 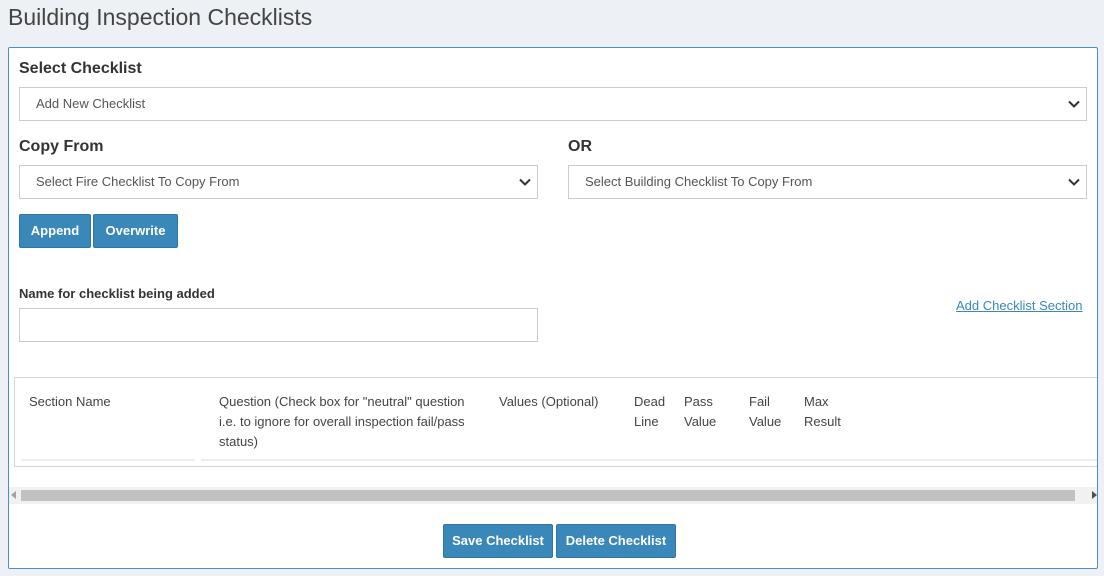 What do you see at coordinates (70, 401) in the screenshot?
I see `column-header-section-name: Section Name` at bounding box center [70, 401].